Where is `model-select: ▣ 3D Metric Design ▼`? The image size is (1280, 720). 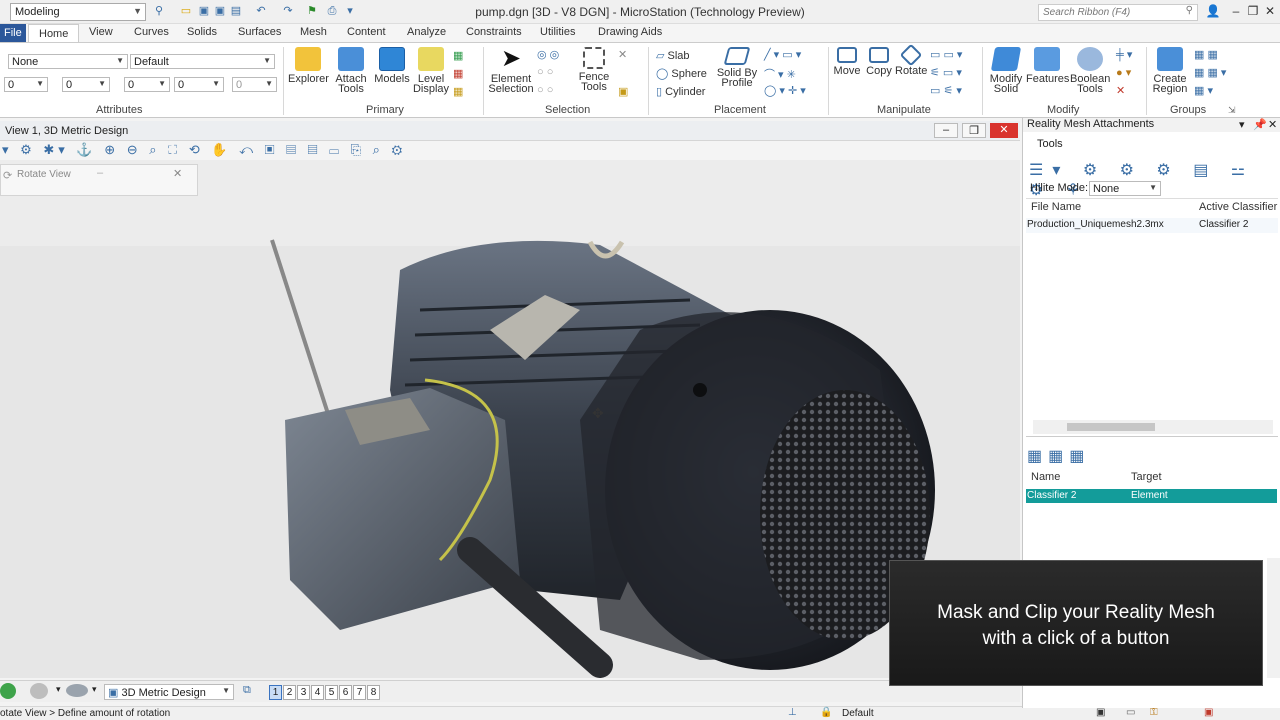 model-select: ▣ 3D Metric Design ▼ is located at coordinates (169, 692).